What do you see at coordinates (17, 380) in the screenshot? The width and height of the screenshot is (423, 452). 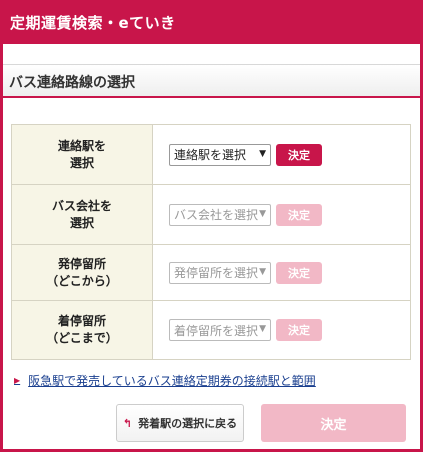 I see `triangle-right-icon: ▶` at bounding box center [17, 380].